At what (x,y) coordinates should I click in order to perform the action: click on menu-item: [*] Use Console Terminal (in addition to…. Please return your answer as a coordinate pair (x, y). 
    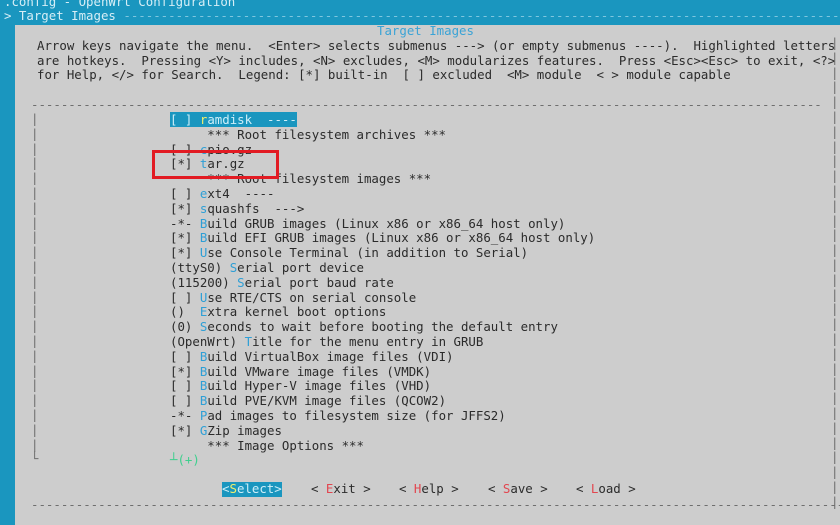
    Looking at the image, I should click on (349, 253).